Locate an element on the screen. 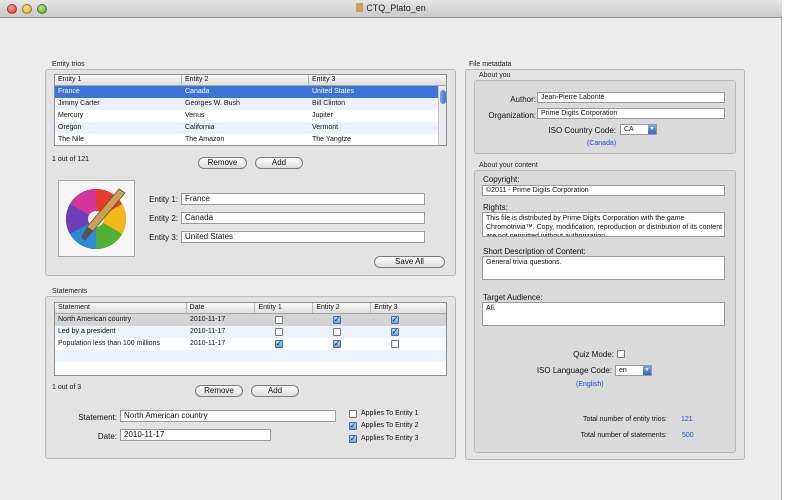 This screenshot has width=800, height=500. applies-entity3-label: Applies To Entity 3 is located at coordinates (390, 438).